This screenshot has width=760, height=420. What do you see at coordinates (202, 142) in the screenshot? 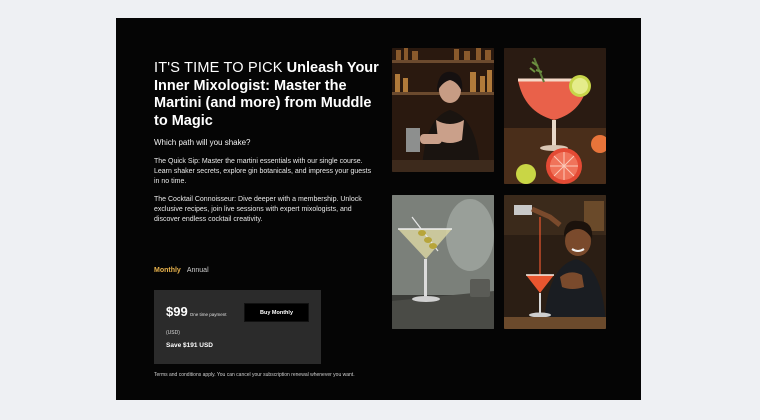
I see `path-question: Which path will you shake?` at bounding box center [202, 142].